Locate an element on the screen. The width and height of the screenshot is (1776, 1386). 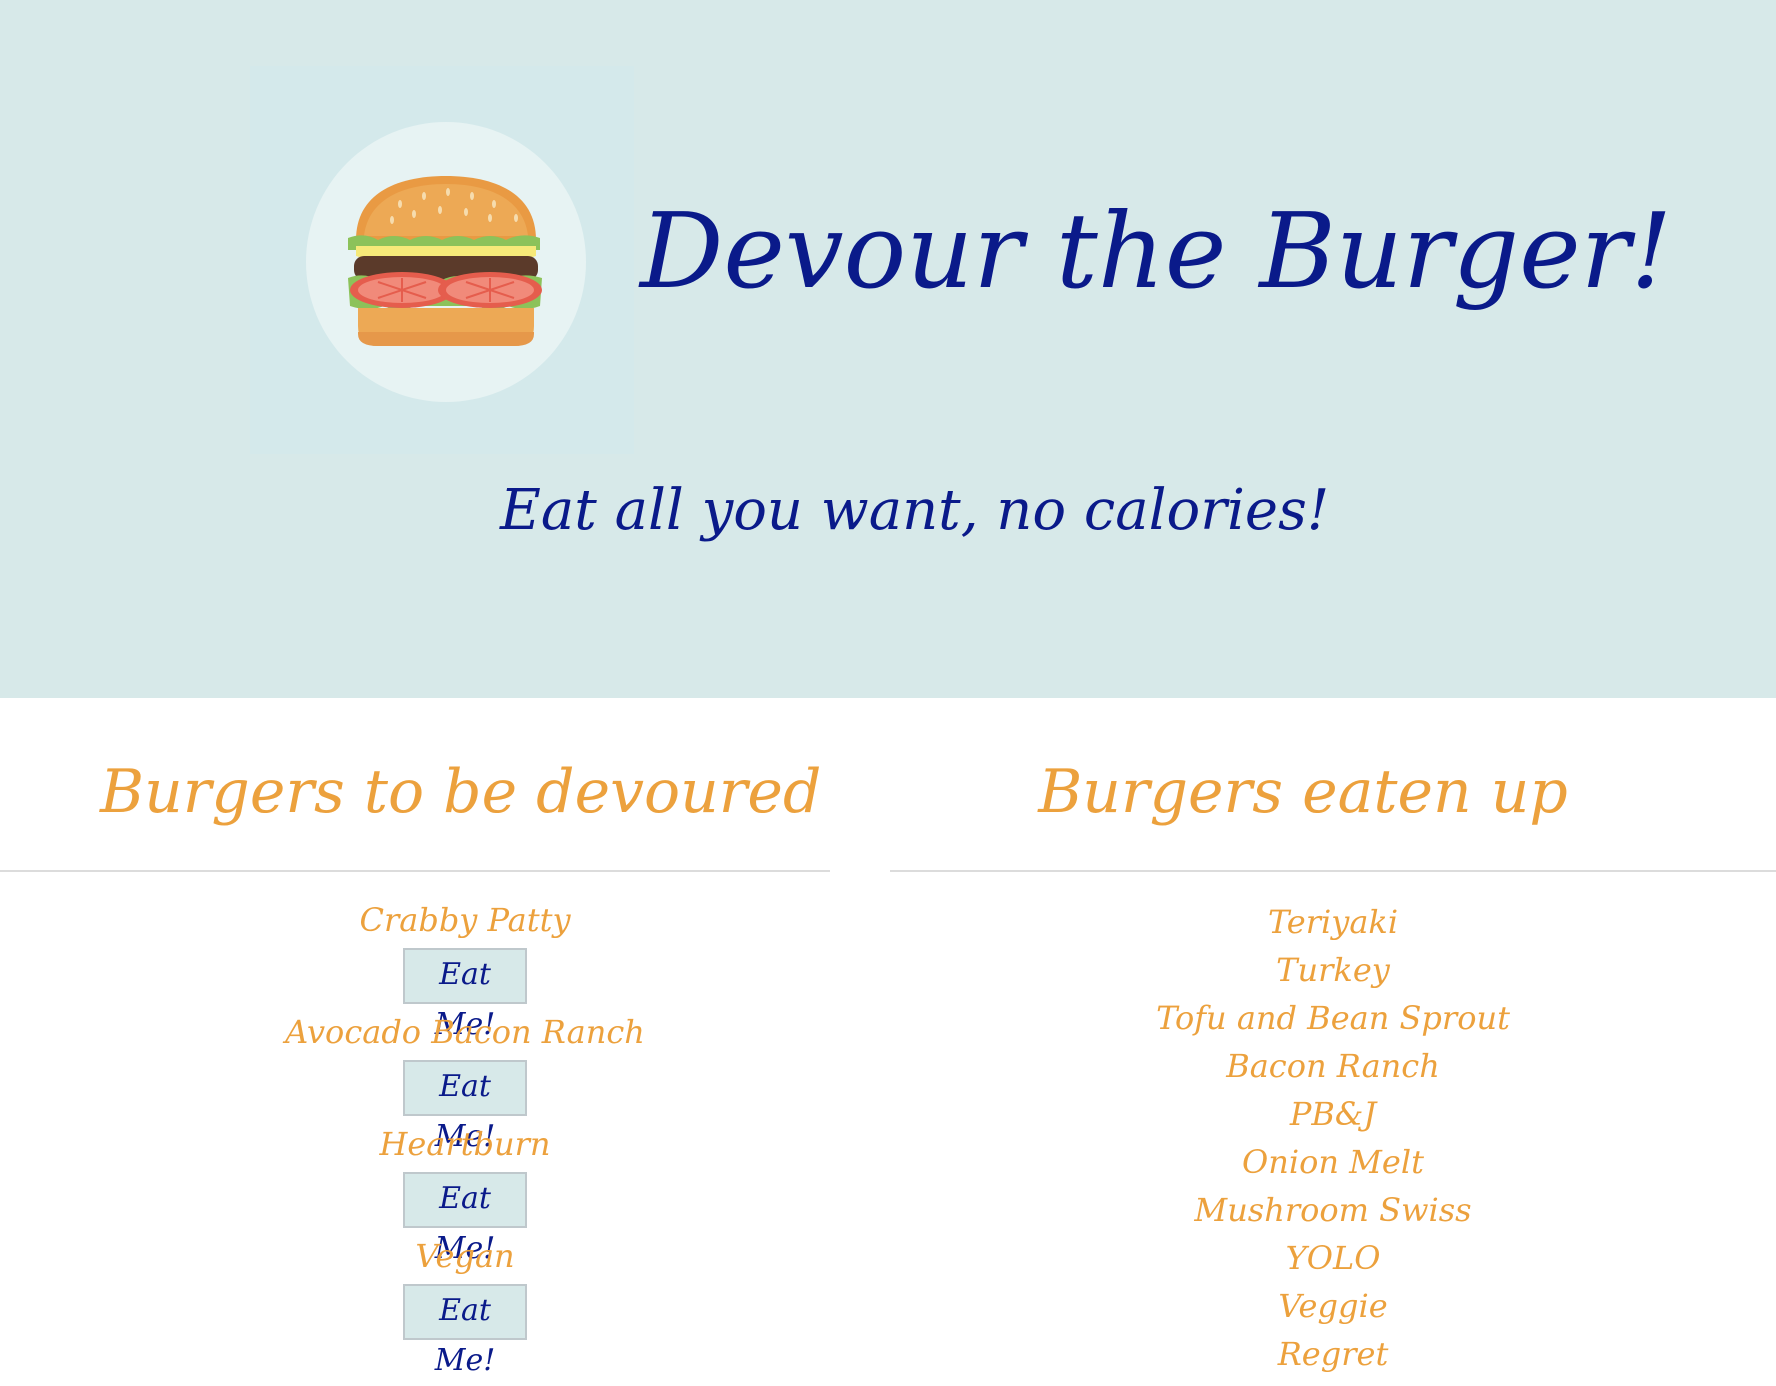
list-item: Crabby Patty Eat Me! is located at coordinates (465, 970).